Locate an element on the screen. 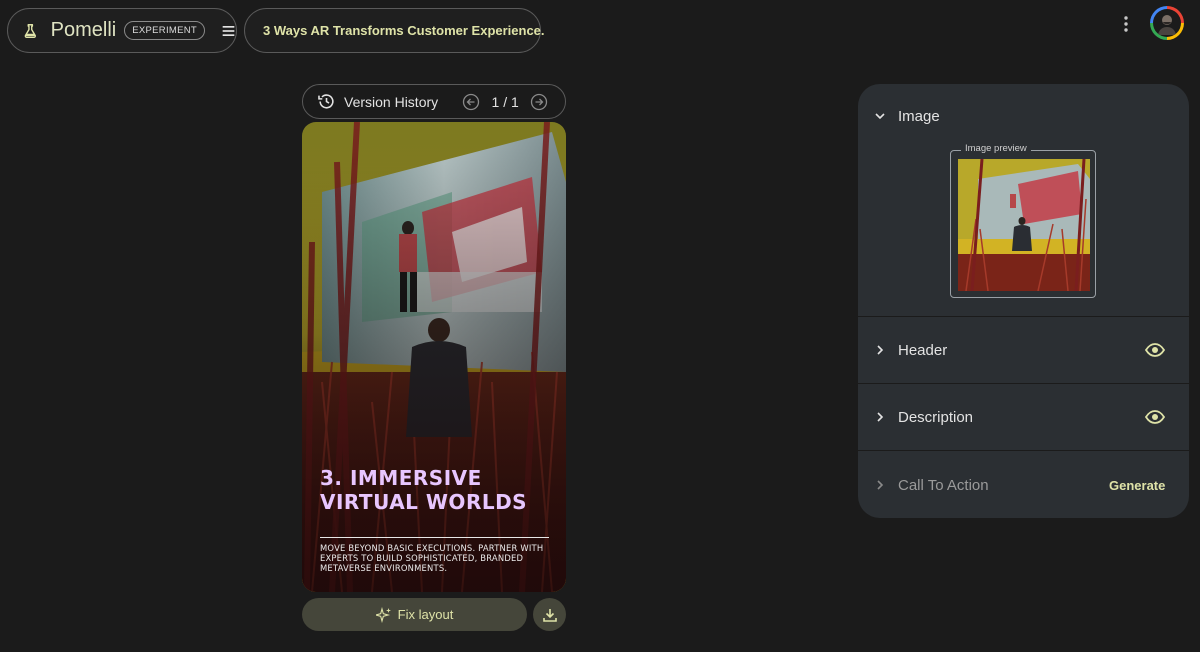 The width and height of the screenshot is (1200, 652). fix-layout-label: Fix layout is located at coordinates (425, 614).